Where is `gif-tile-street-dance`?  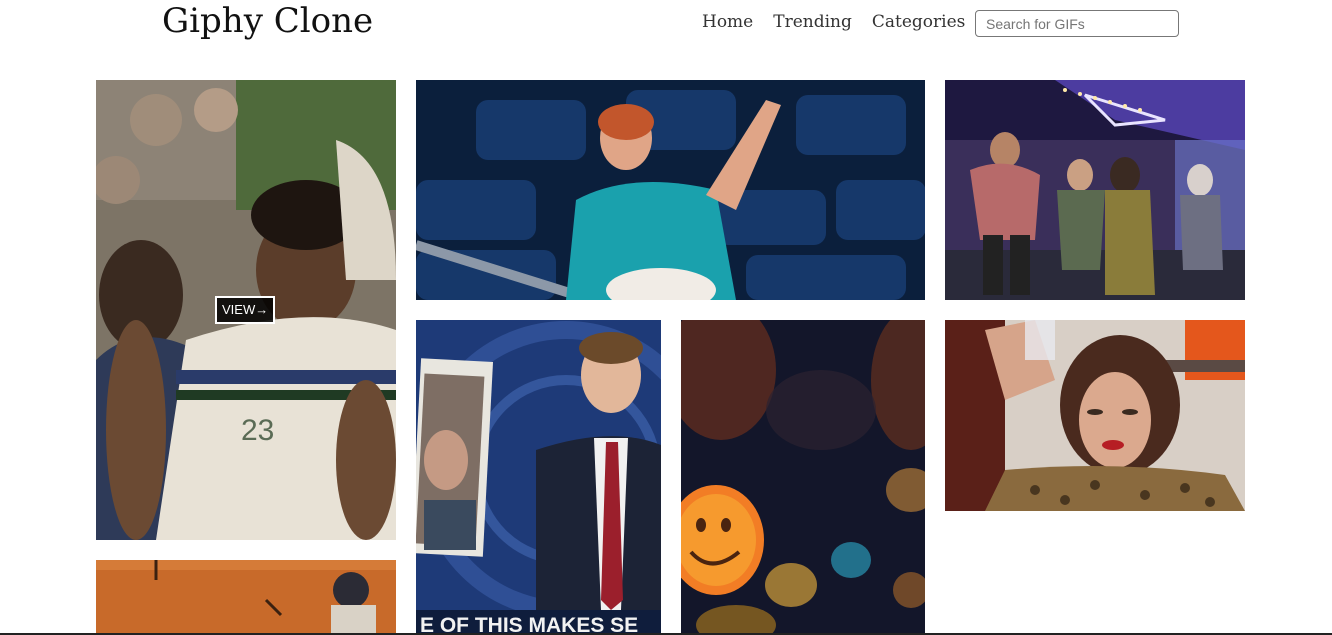 gif-tile-street-dance is located at coordinates (1095, 190).